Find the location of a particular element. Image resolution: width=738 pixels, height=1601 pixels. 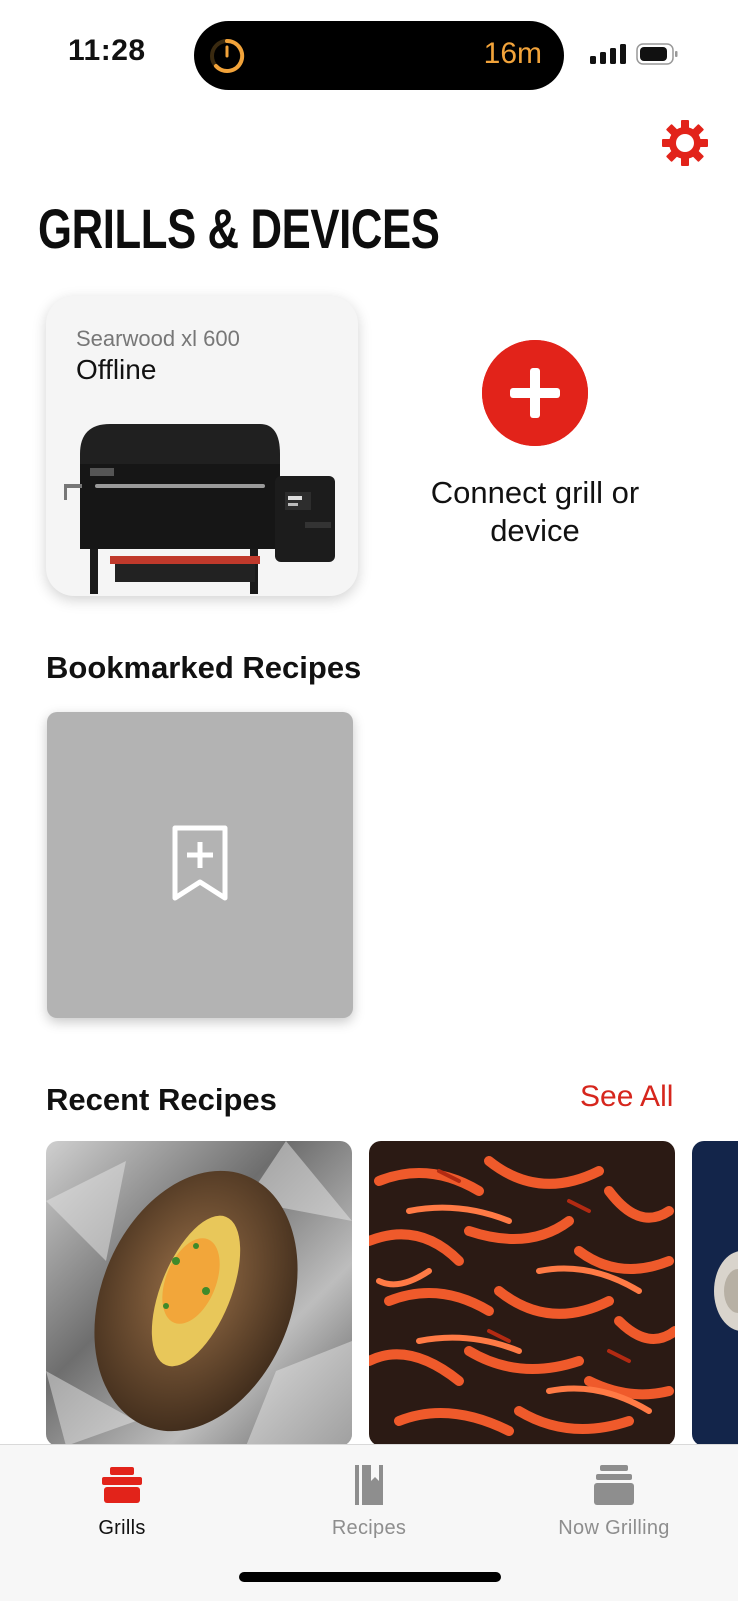

page-title: GRILLS & DEVICES is located at coordinates (239, 228).